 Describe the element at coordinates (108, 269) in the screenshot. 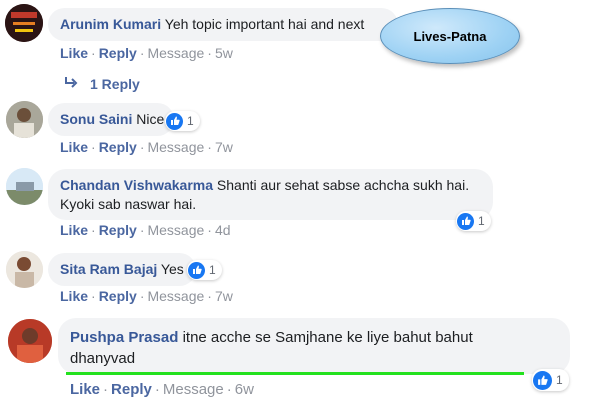

I see `commenter-name: Sita Ram Bajaj` at that location.